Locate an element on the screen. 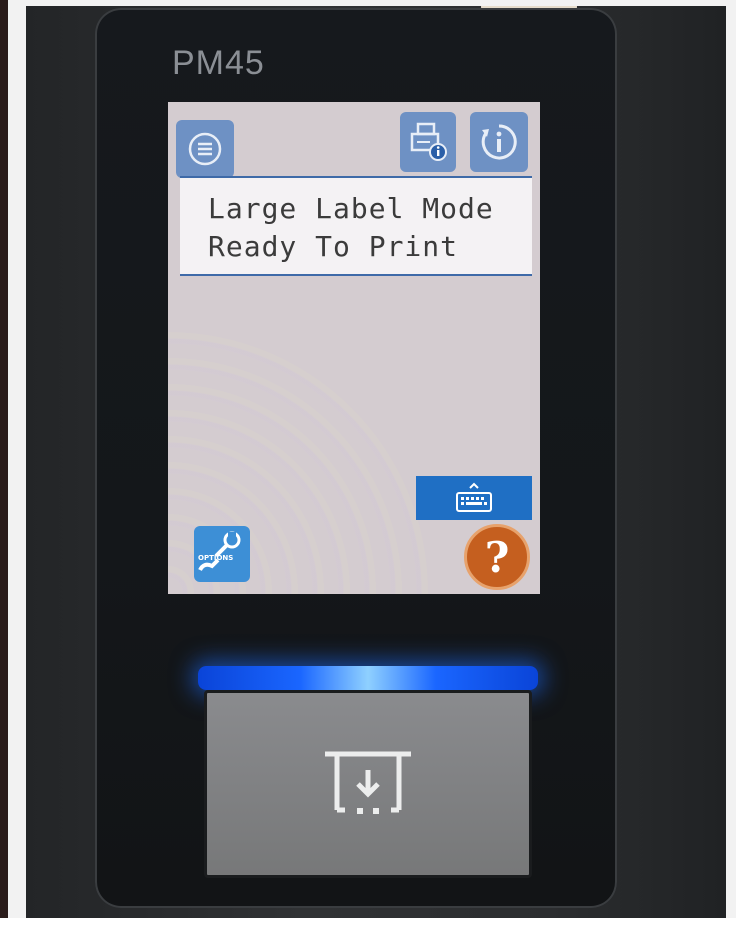 The width and height of the screenshot is (736, 930). help-icon: ? is located at coordinates (497, 557).